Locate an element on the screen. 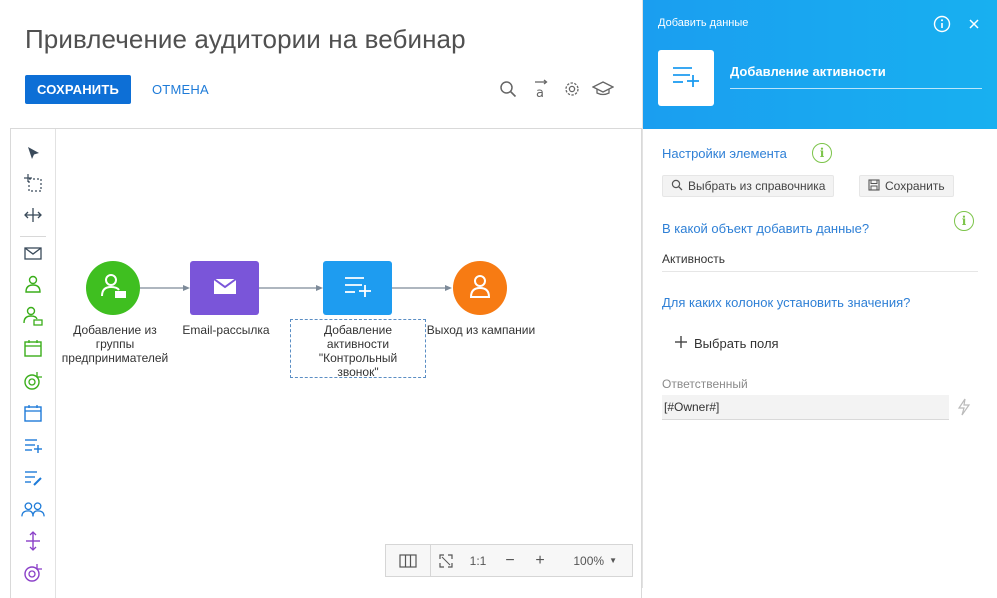  space-tool-icon is located at coordinates (33, 215).